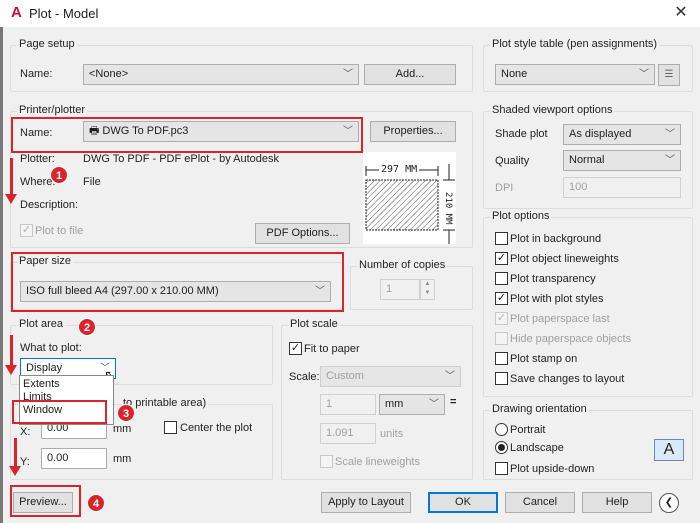 The image size is (700, 523). Describe the element at coordinates (575, 44) in the screenshot. I see `plot-style-table-label: Plot style table (pen assignments)` at that location.